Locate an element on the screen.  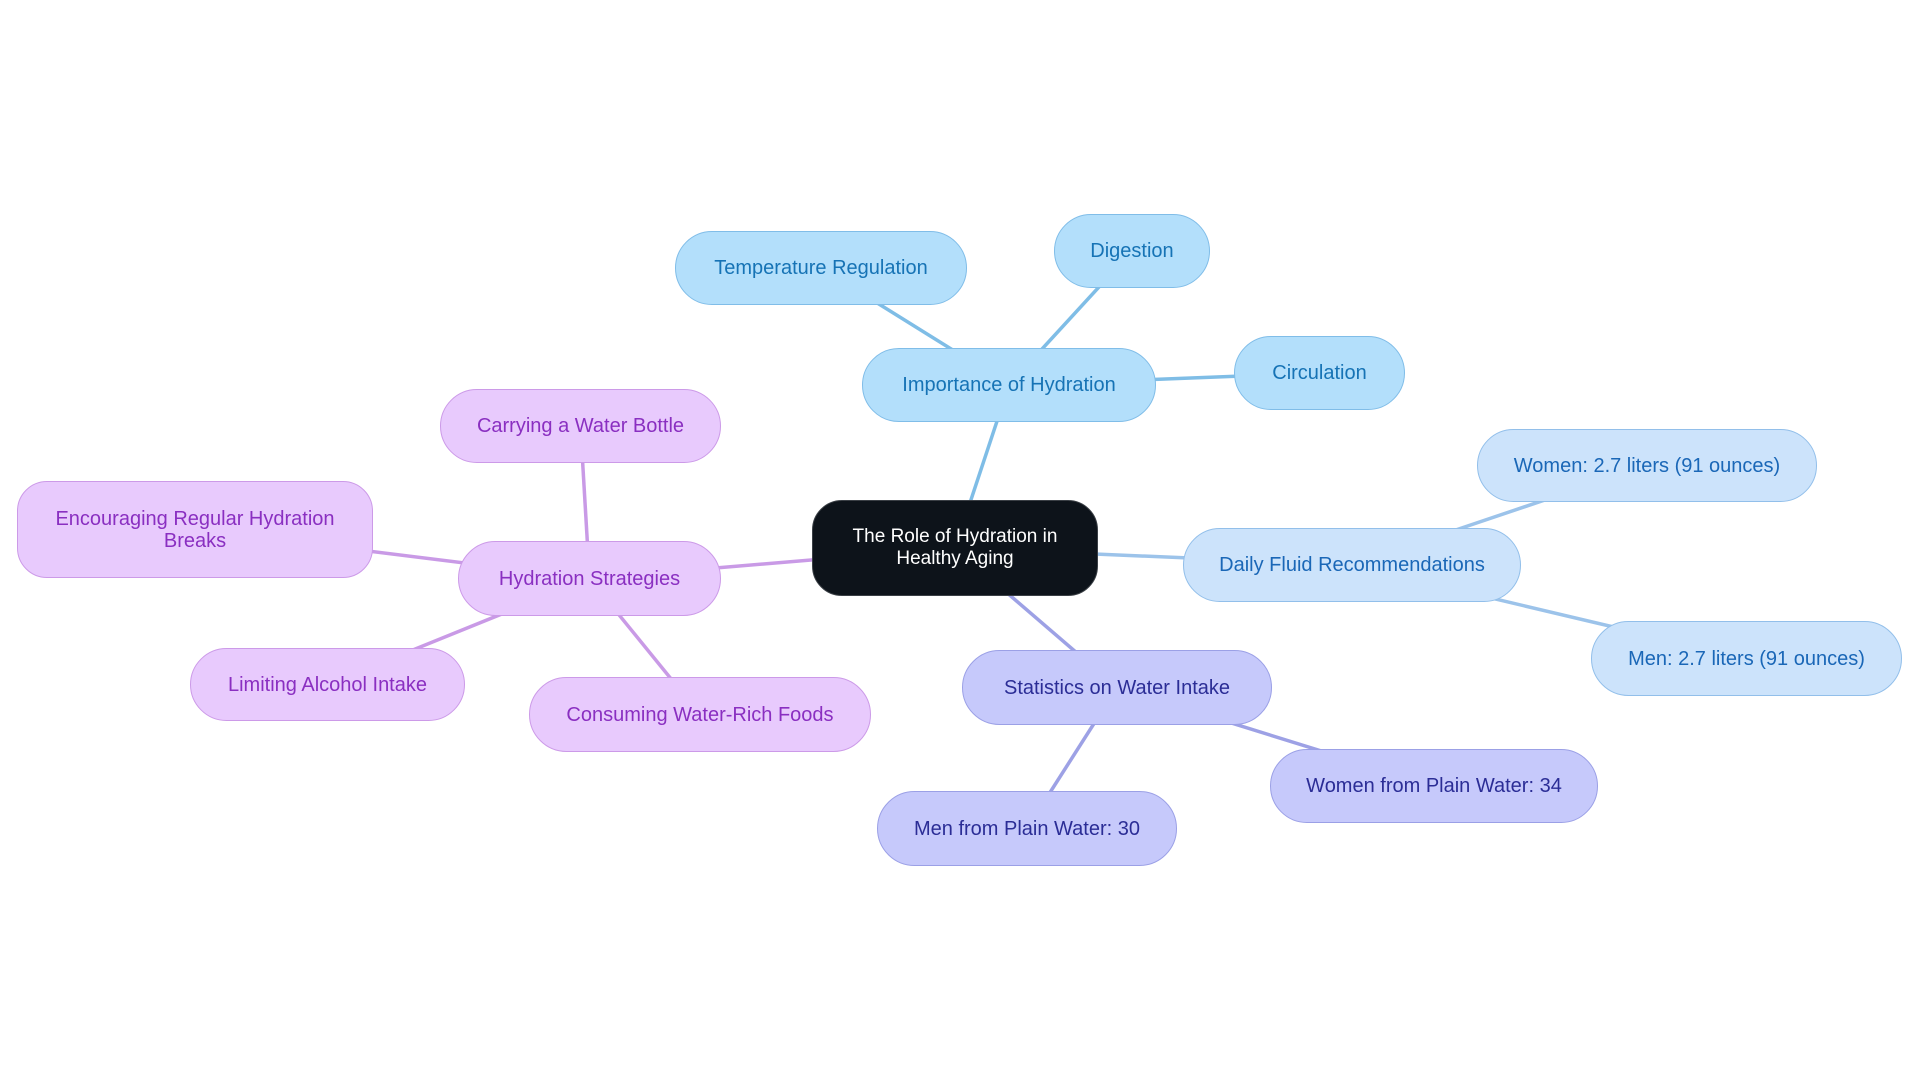
limiting-label: Limiting Alcohol Intake is located at coordinates (327, 684).